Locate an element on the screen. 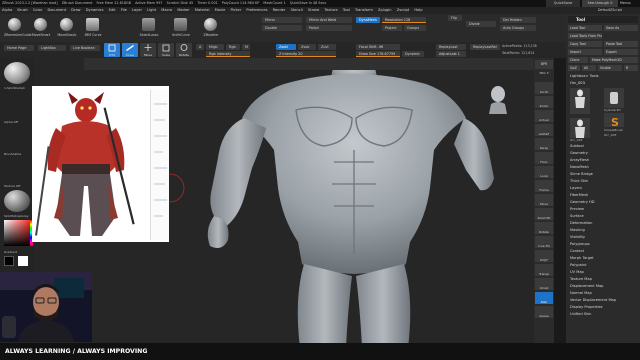 Image resolution: width=640 pixels, height=360 pixels. persp-button: Persp is located at coordinates (544, 144).